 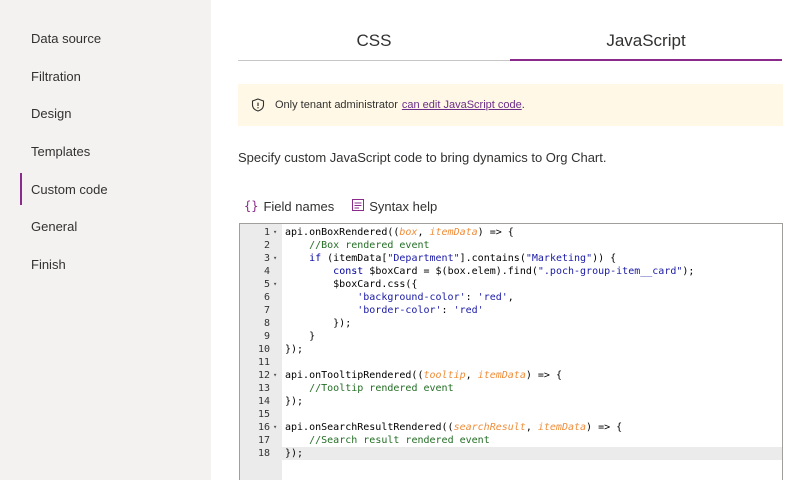 What do you see at coordinates (115, 38) in the screenshot?
I see `sidebar-item-data-source: Data source` at bounding box center [115, 38].